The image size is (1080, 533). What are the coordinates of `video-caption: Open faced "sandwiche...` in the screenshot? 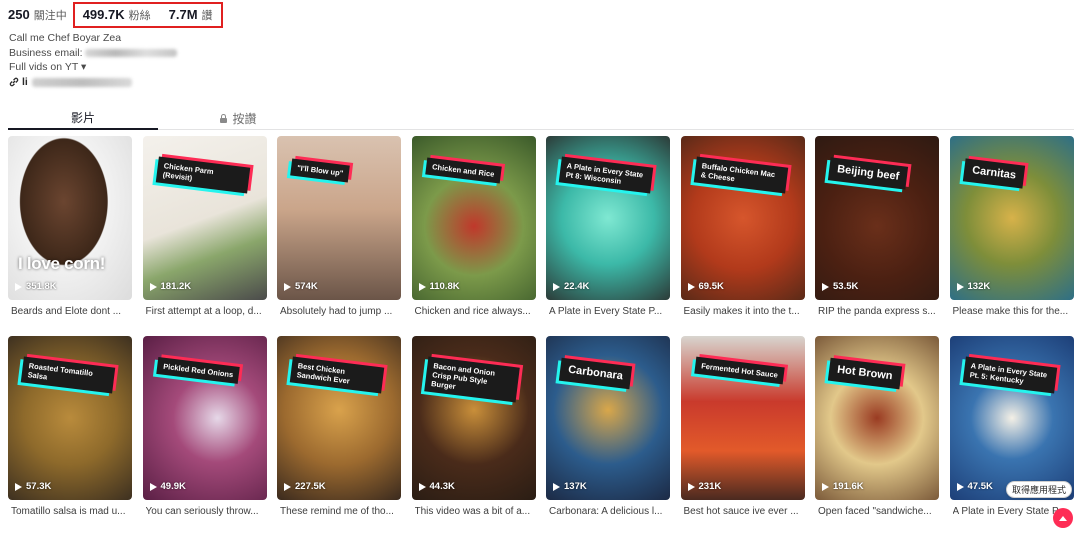 It's located at (878, 511).